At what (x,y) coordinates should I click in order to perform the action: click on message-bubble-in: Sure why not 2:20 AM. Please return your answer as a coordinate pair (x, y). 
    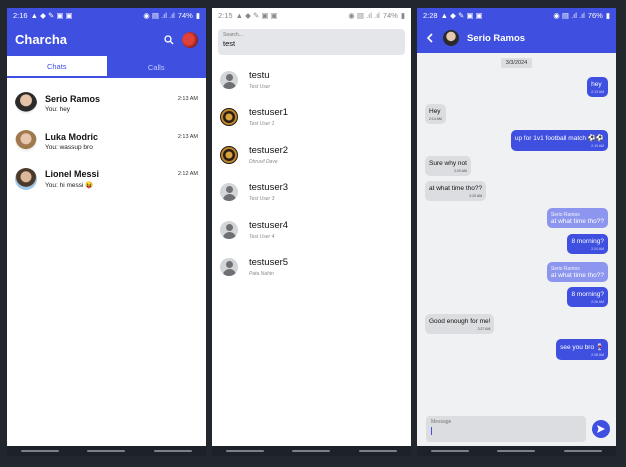
    Looking at the image, I should click on (448, 166).